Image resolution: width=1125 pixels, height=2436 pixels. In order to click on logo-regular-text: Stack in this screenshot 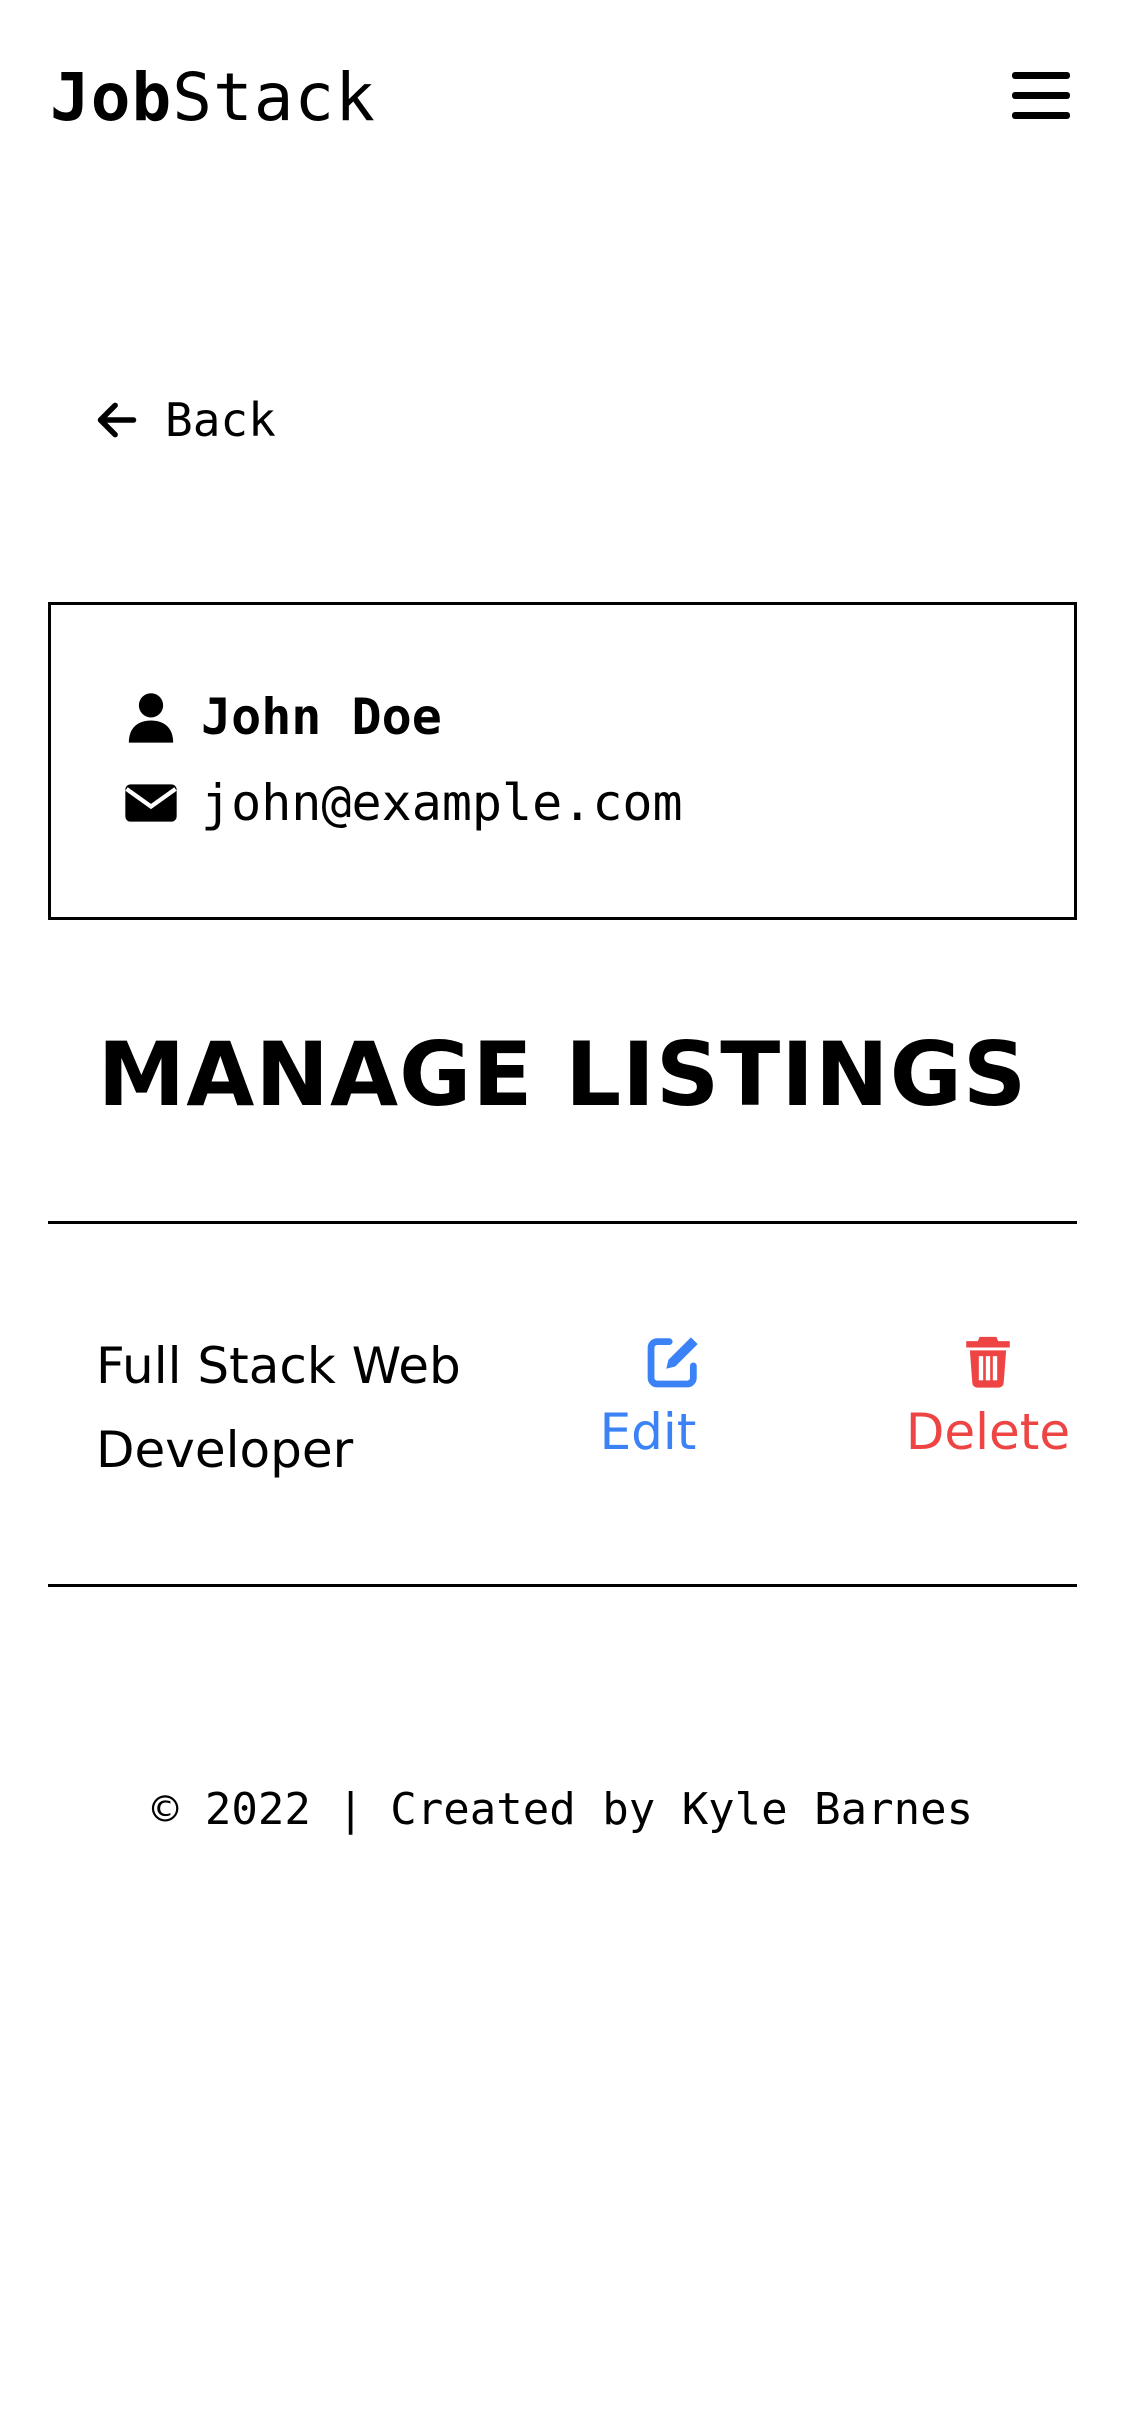, I will do `click(274, 97)`.